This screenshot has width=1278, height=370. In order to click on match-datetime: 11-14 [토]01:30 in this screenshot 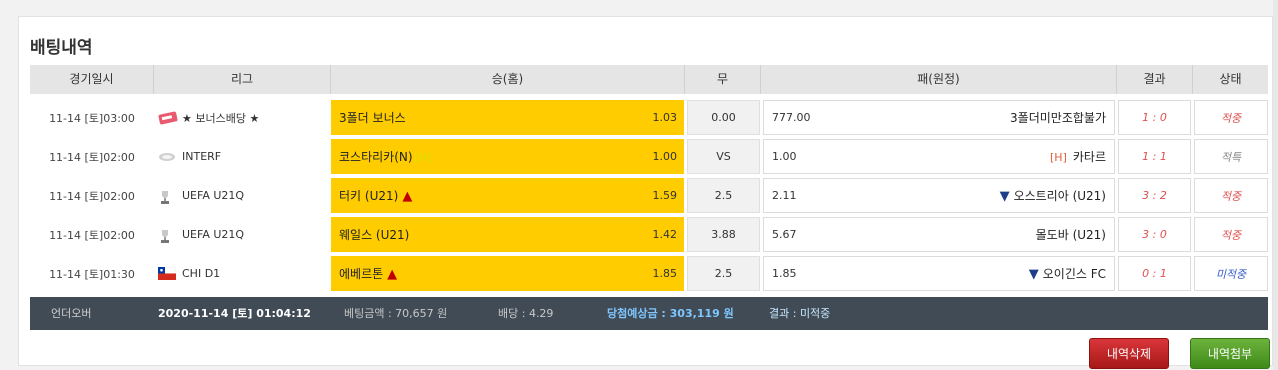, I will do `click(92, 274)`.